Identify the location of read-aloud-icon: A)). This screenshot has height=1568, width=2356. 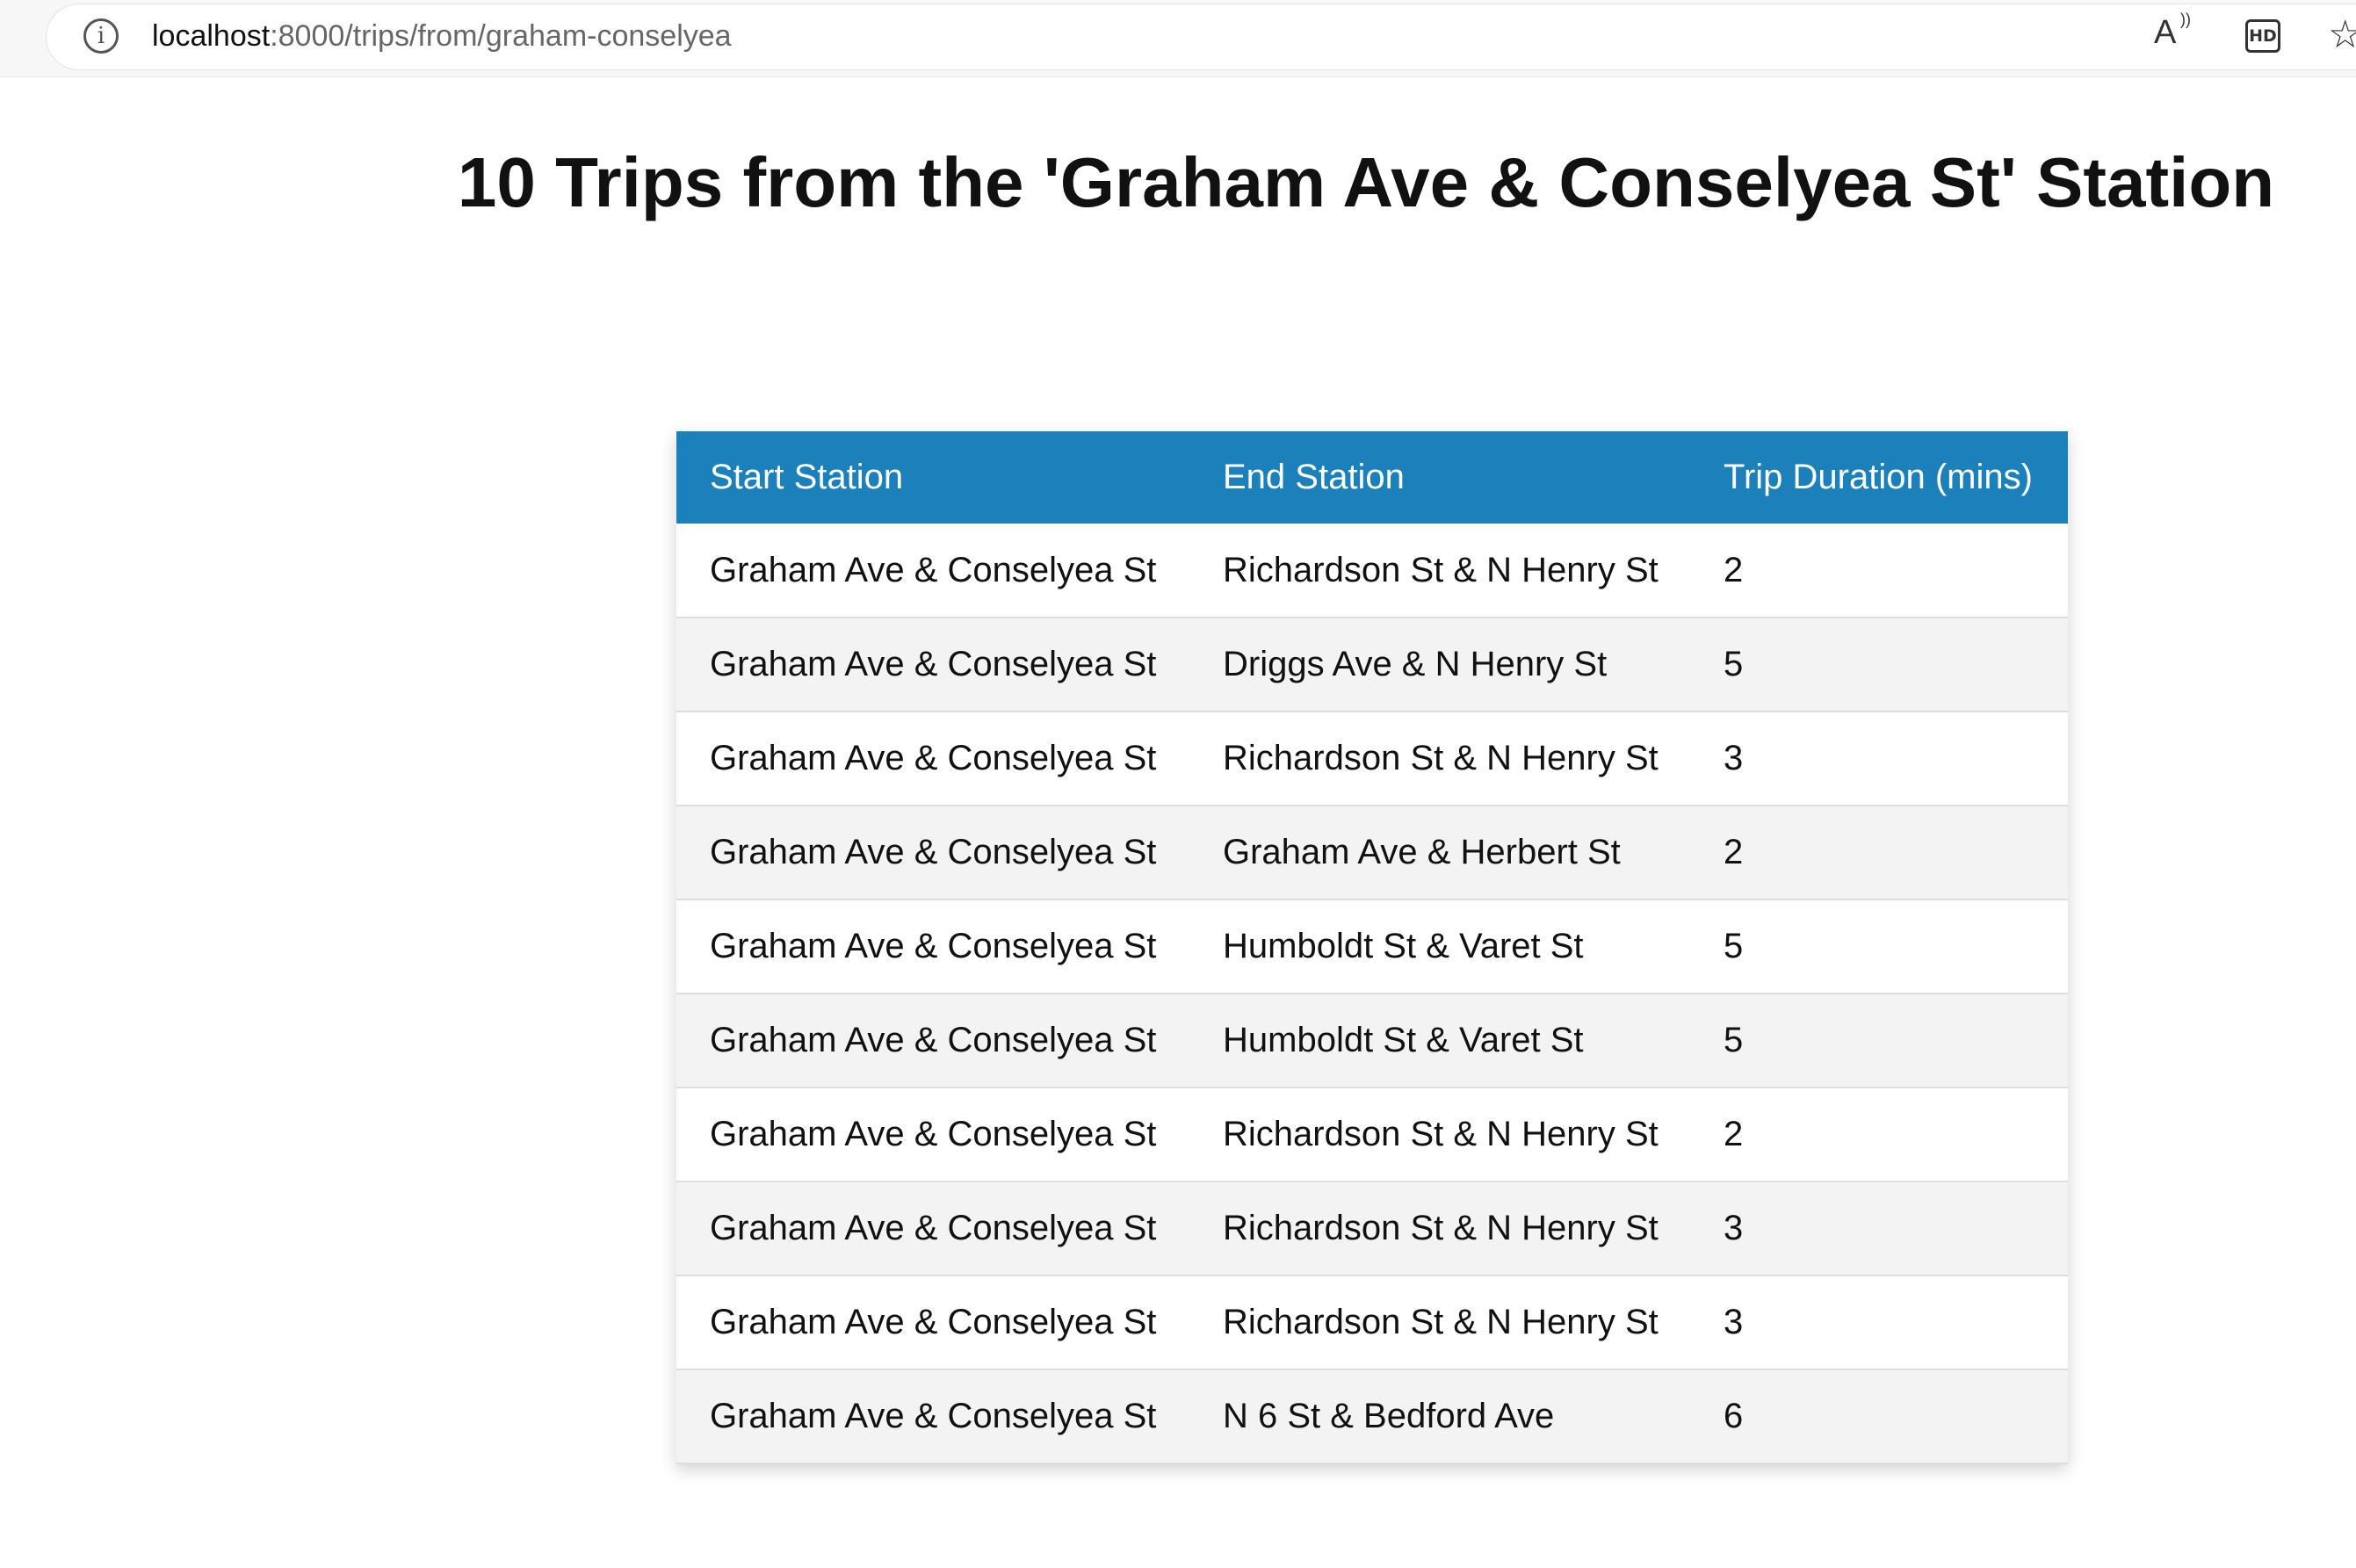
(2176, 35).